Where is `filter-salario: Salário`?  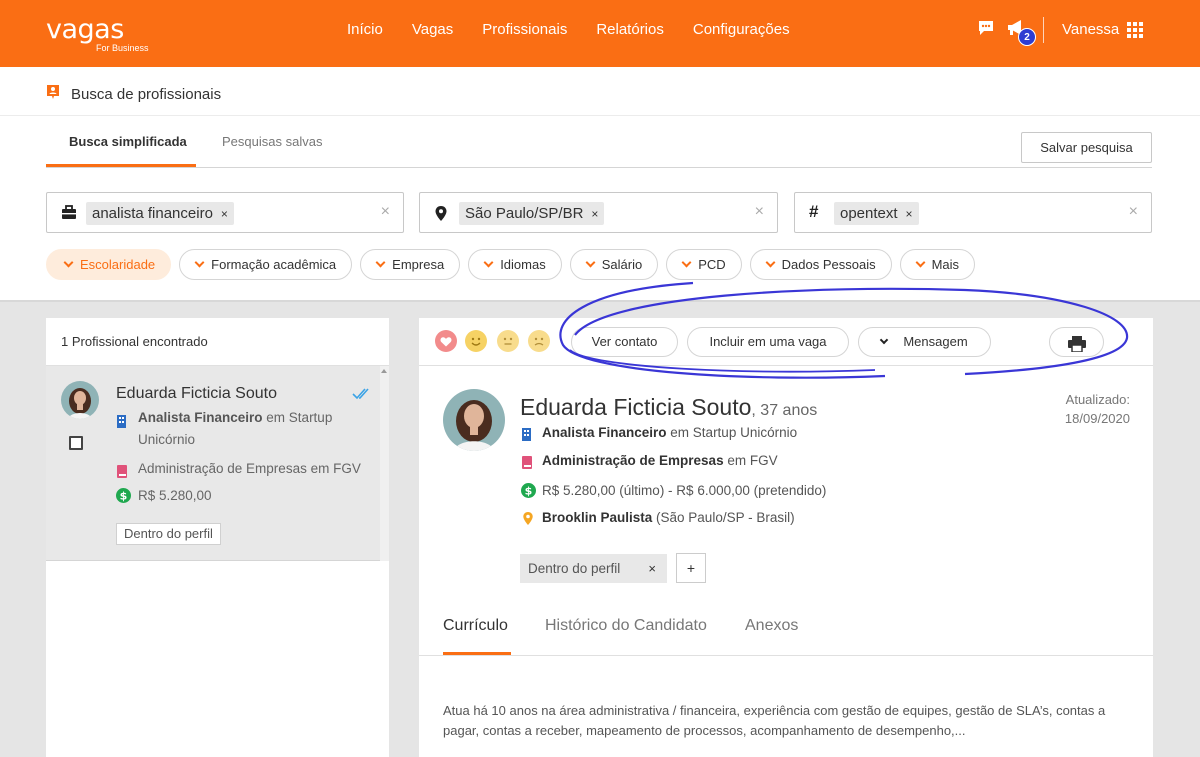 filter-salario: Salário is located at coordinates (614, 264).